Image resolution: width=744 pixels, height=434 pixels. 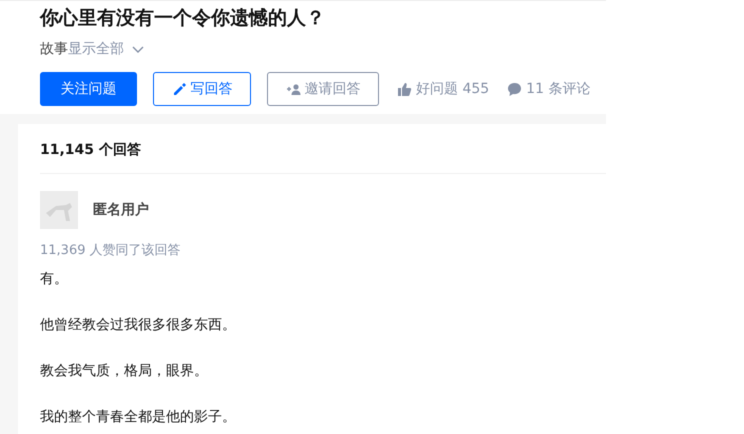 What do you see at coordinates (404, 89) in the screenshot?
I see `thumbs-up-icon` at bounding box center [404, 89].